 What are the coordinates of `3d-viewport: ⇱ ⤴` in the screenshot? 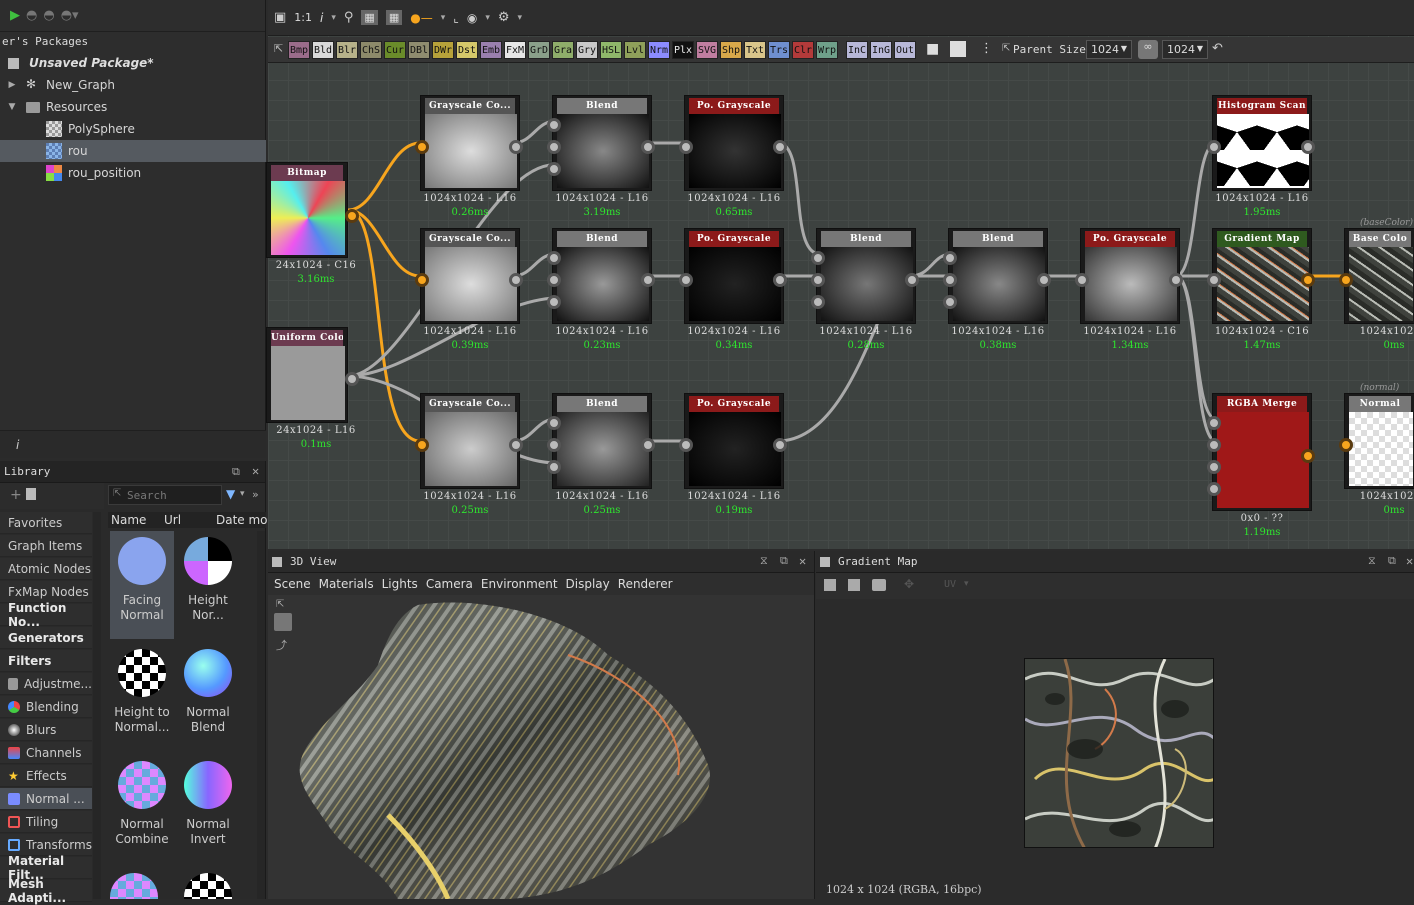 It's located at (541, 747).